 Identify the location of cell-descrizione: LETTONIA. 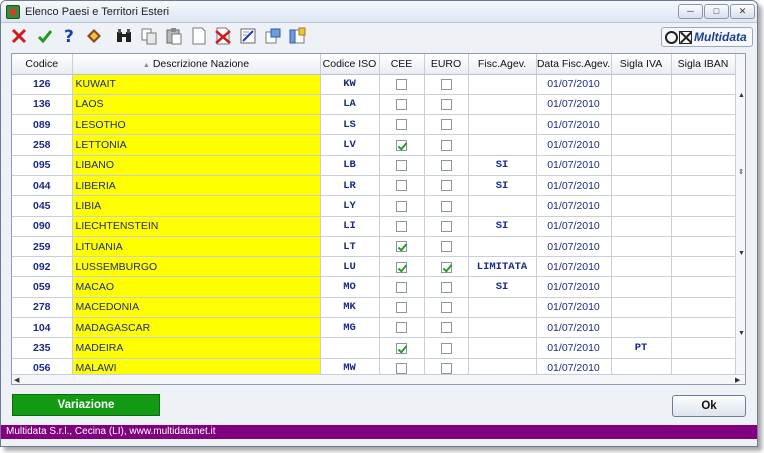
(196, 145).